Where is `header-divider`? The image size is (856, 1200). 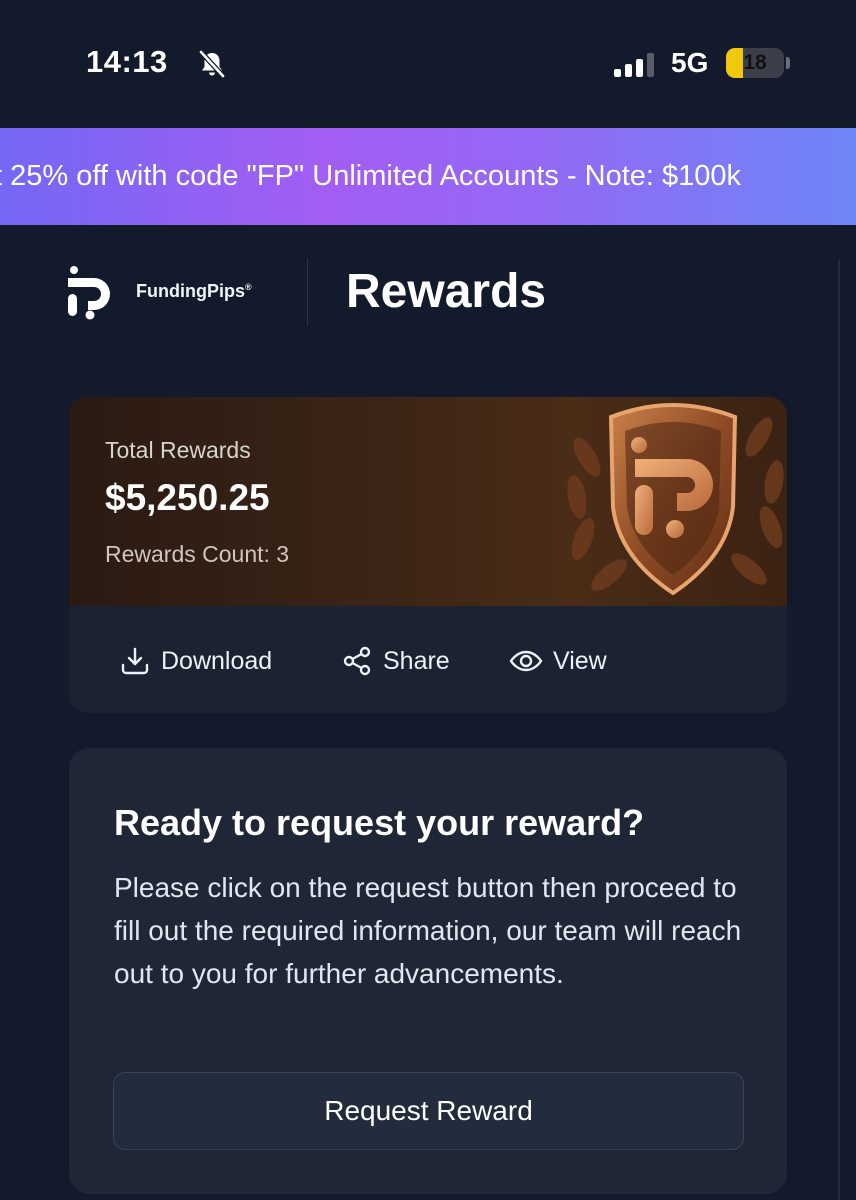 header-divider is located at coordinates (307, 292).